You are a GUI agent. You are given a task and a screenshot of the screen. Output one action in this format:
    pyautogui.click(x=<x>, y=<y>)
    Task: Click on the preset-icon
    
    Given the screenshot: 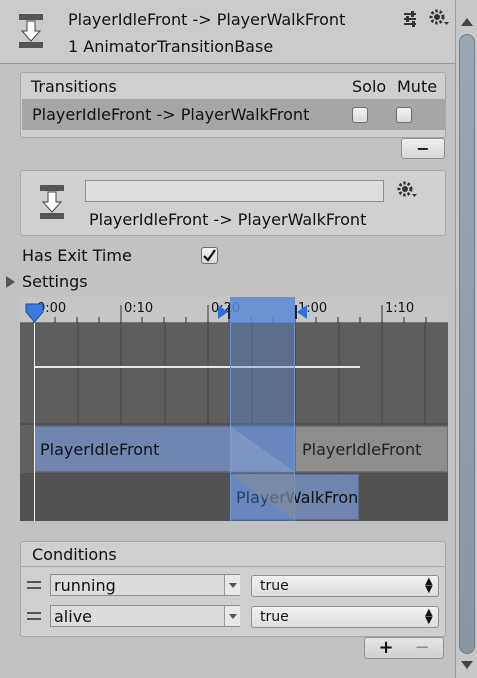 What is the action you would take?
    pyautogui.click(x=410, y=19)
    